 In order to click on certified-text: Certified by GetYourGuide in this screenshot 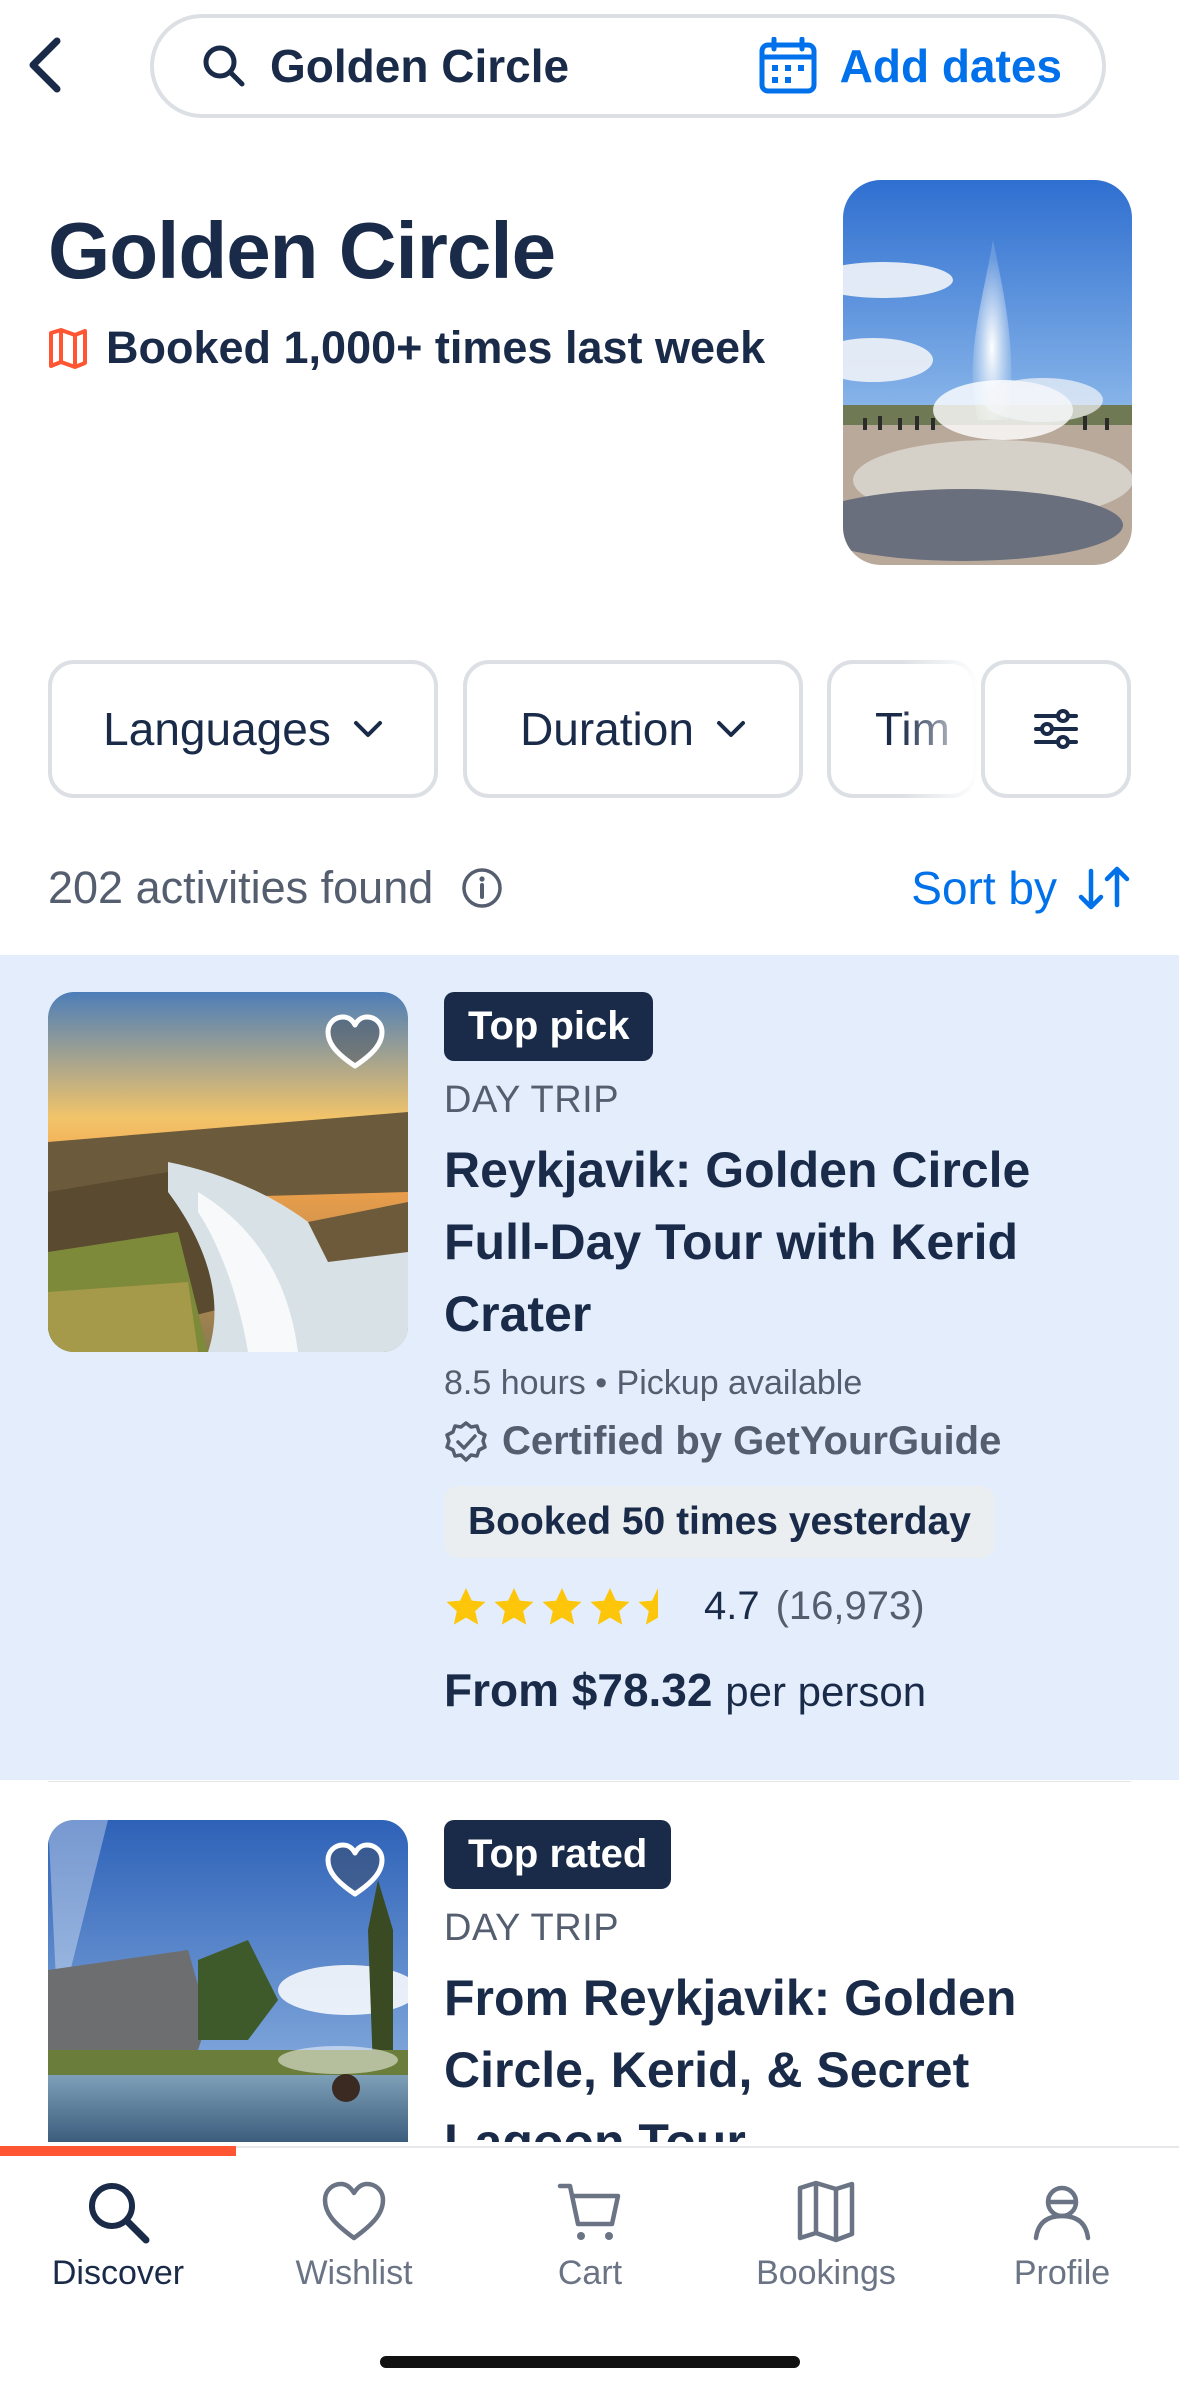, I will do `click(752, 1441)`.